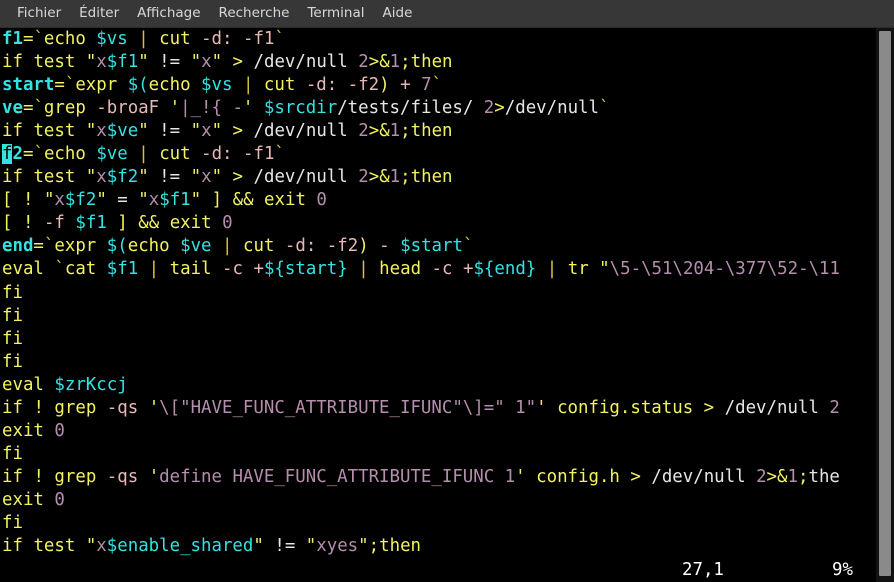  What do you see at coordinates (212, 546) in the screenshot?
I see `editor-line: if test "x$enable_shared" != "xyes";then` at bounding box center [212, 546].